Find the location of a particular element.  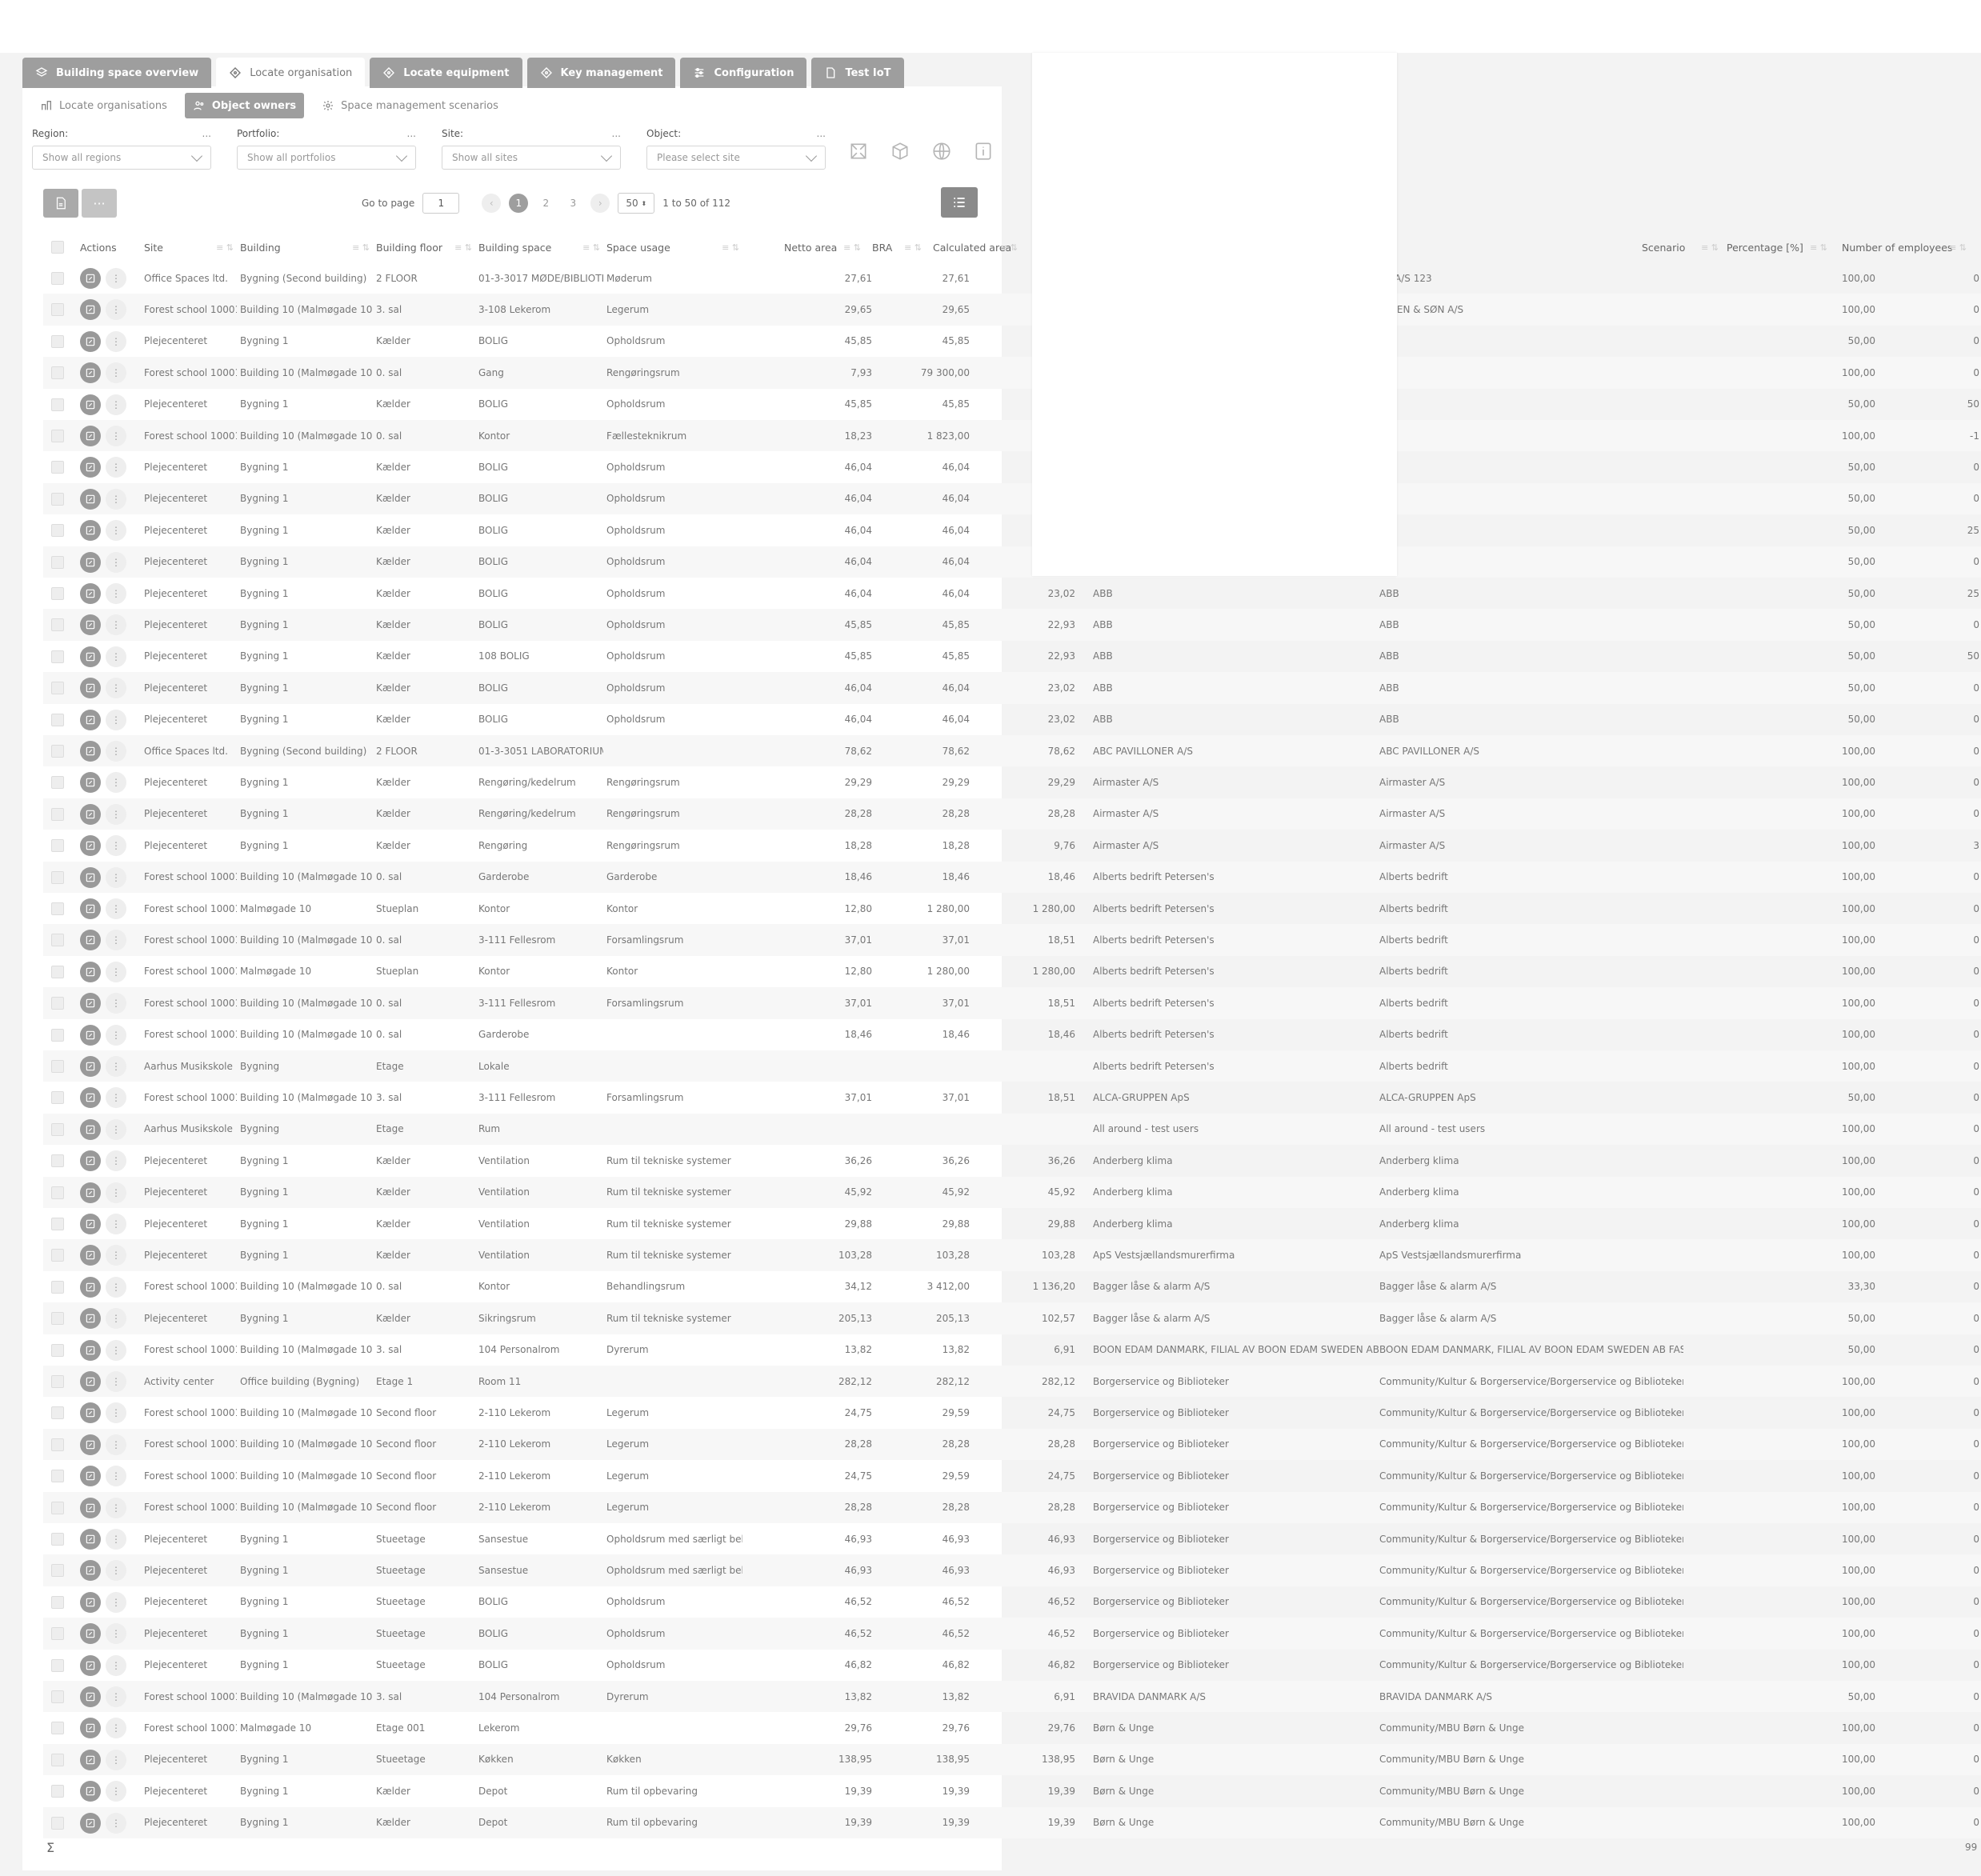

column-header-percentage-: Percentage [%] ≡ ⇅ is located at coordinates (1779, 247).